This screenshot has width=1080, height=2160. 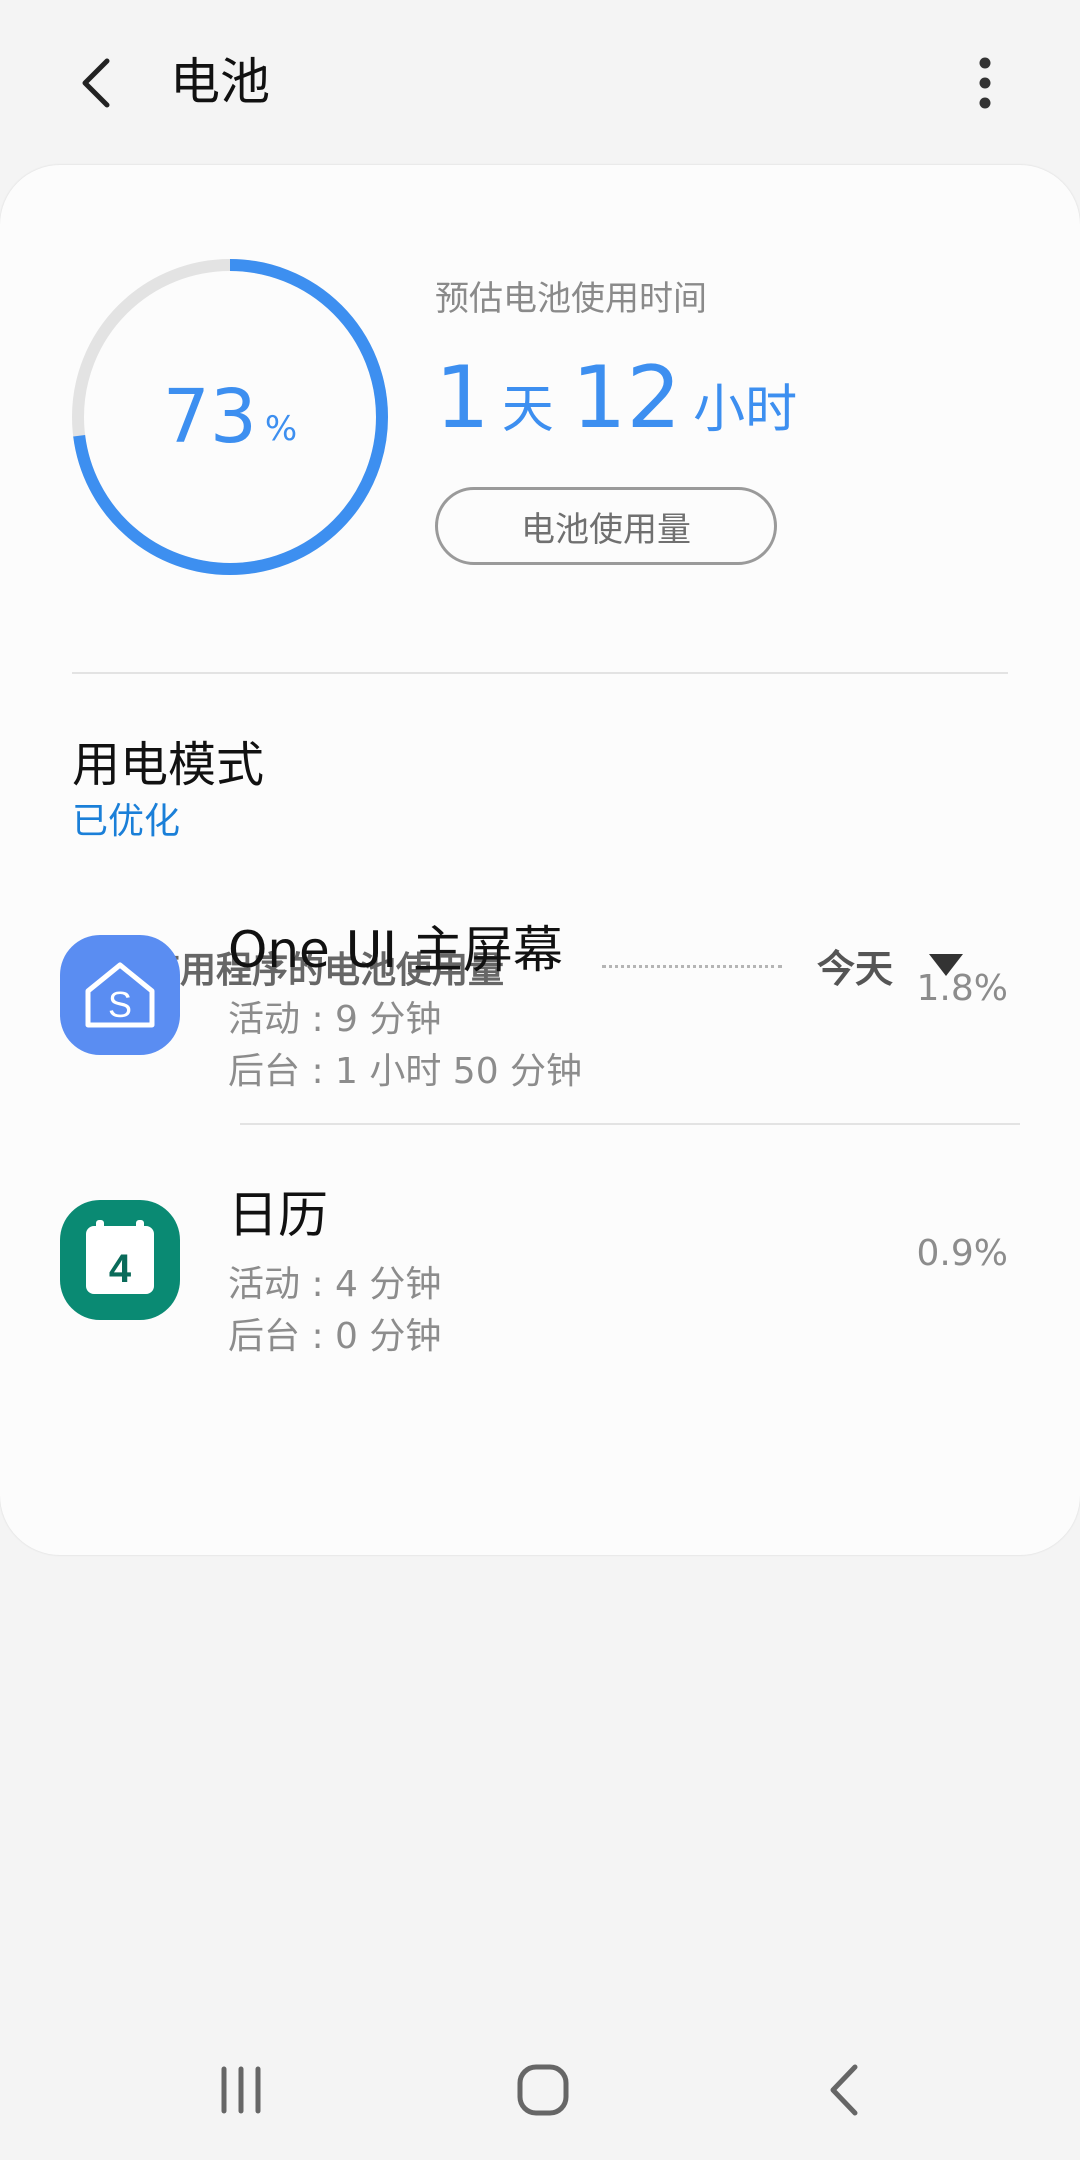 I want to click on nav-back-icon, so click(x=844, y=2090).